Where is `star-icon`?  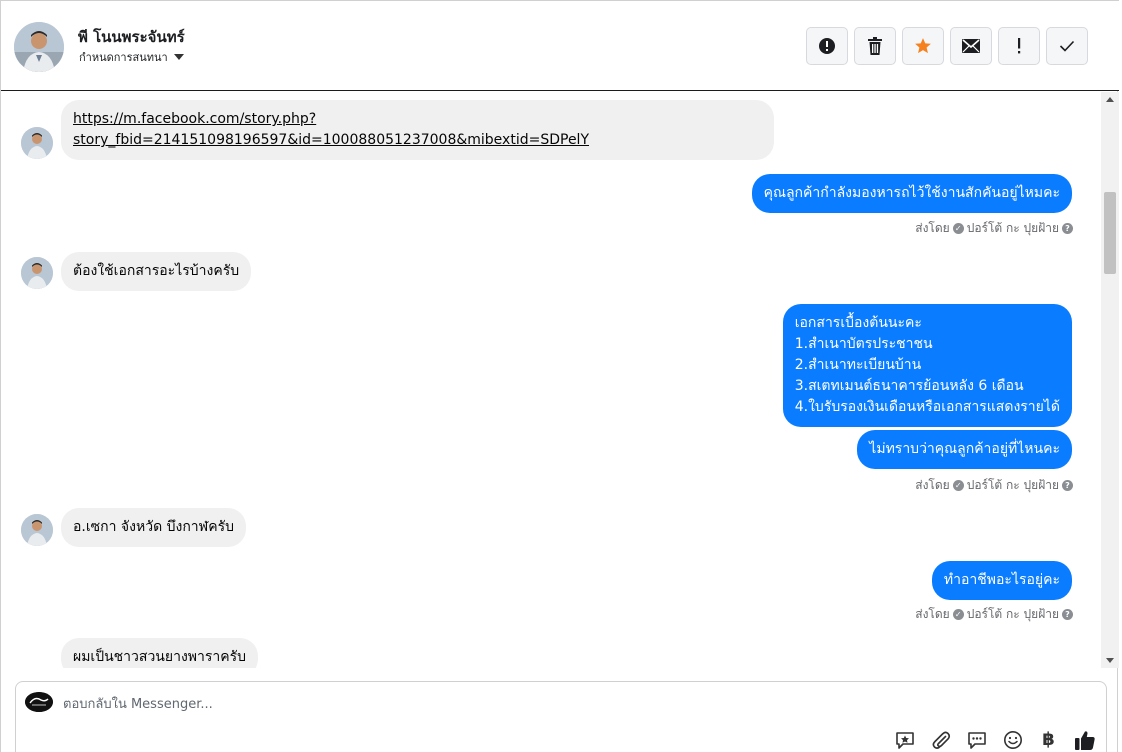
star-icon is located at coordinates (923, 46).